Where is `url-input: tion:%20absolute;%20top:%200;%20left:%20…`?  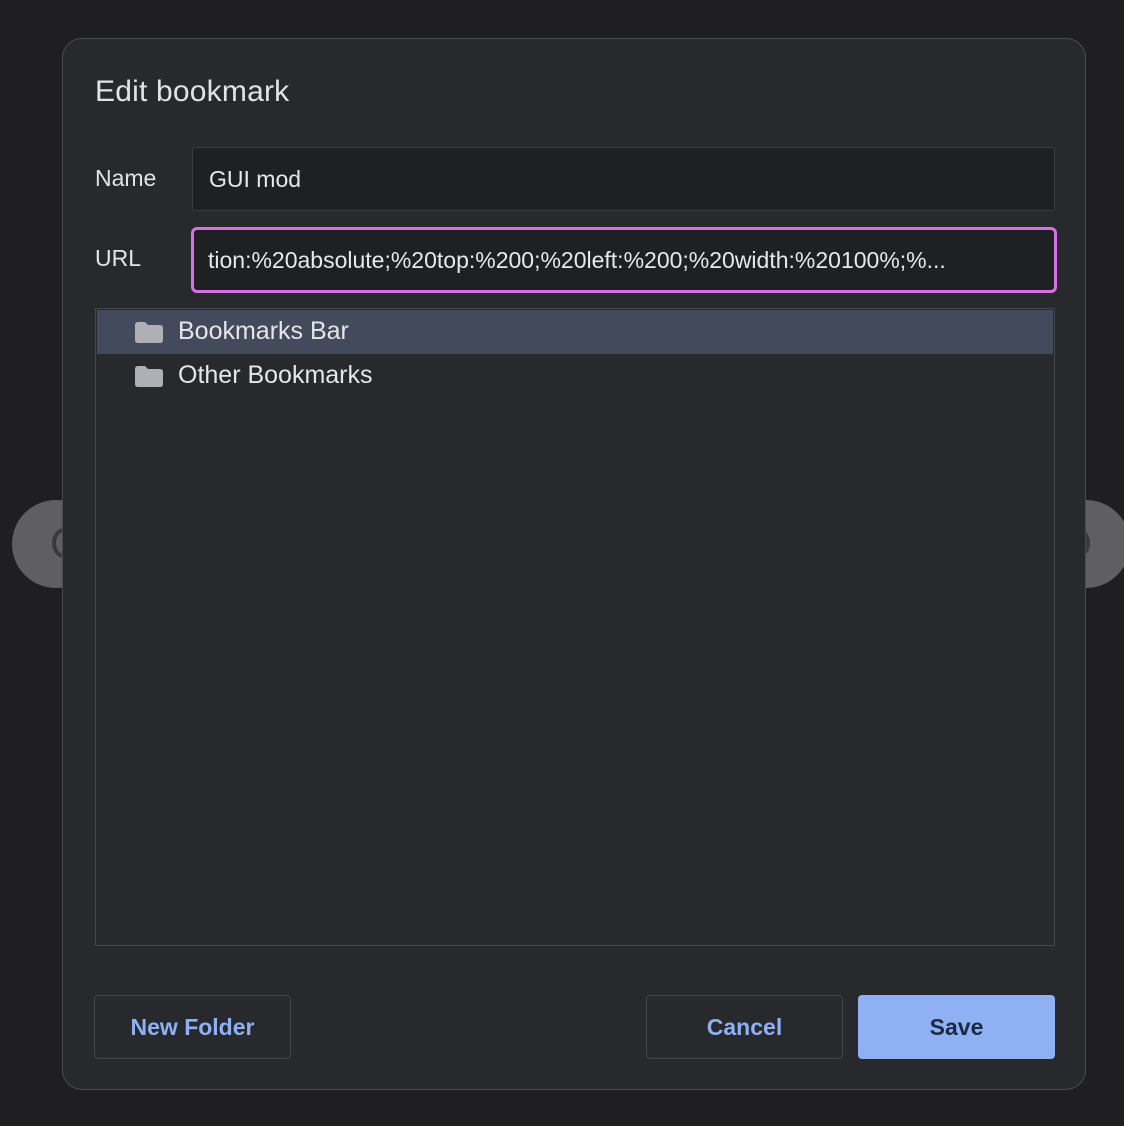 url-input: tion:%20absolute;%20top:%200;%20left:%20… is located at coordinates (624, 260).